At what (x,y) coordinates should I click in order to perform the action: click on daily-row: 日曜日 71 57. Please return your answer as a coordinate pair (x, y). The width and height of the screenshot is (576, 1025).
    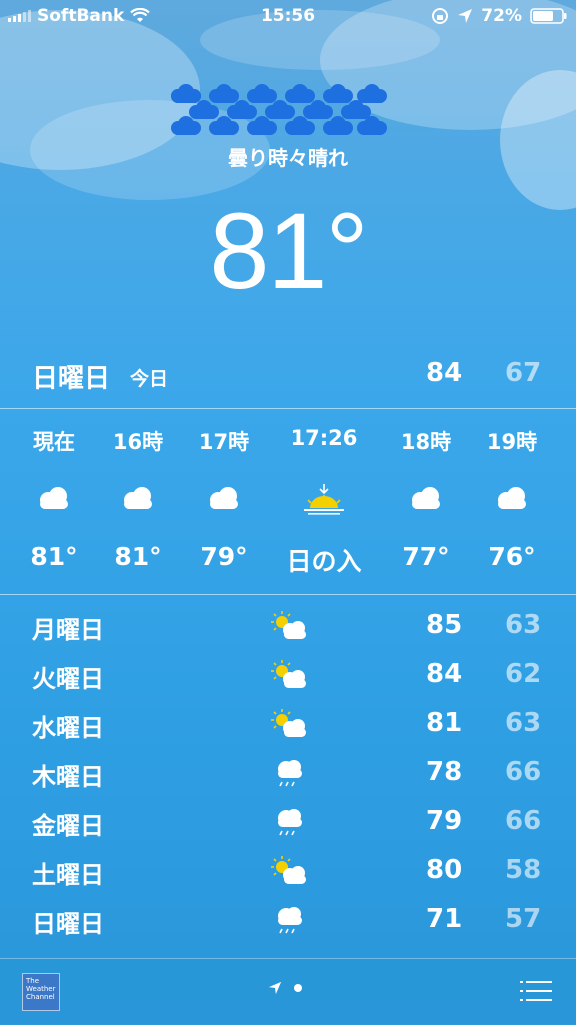
    Looking at the image, I should click on (288, 920).